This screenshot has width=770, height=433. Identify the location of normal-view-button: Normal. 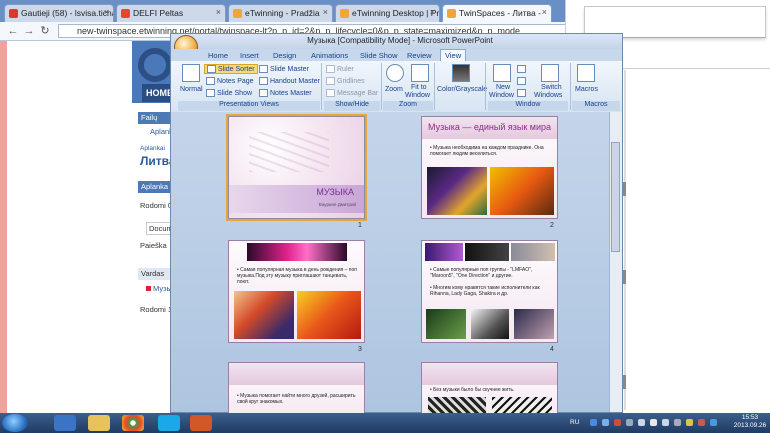
(191, 89).